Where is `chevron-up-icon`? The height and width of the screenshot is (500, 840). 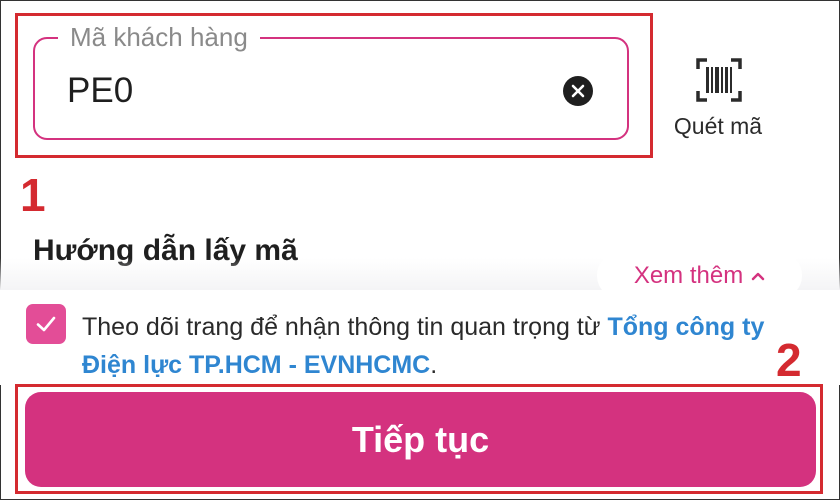
chevron-up-icon is located at coordinates (758, 276).